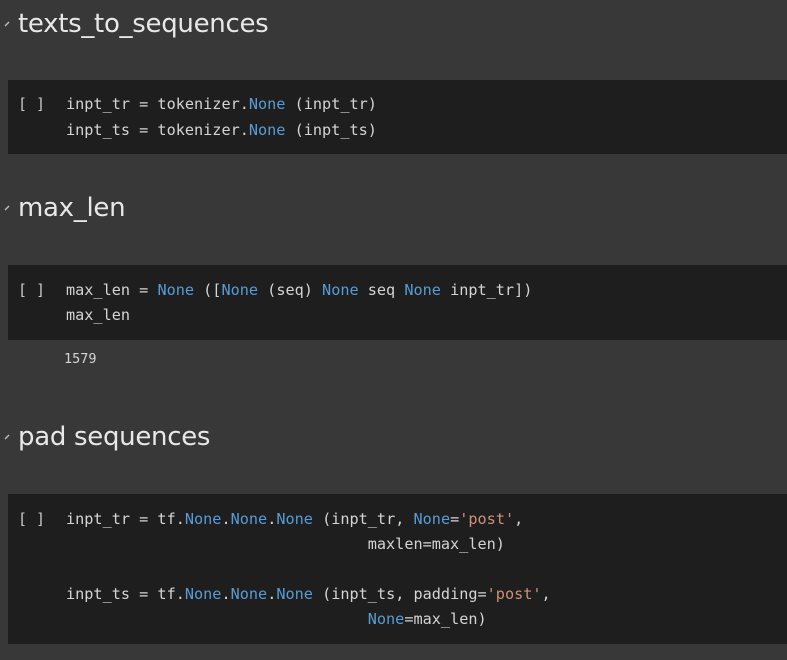 Image resolution: width=787 pixels, height=660 pixels. Describe the element at coordinates (157, 104) in the screenshot. I see `code-text: inpt_tr = tokenizer.` at that location.